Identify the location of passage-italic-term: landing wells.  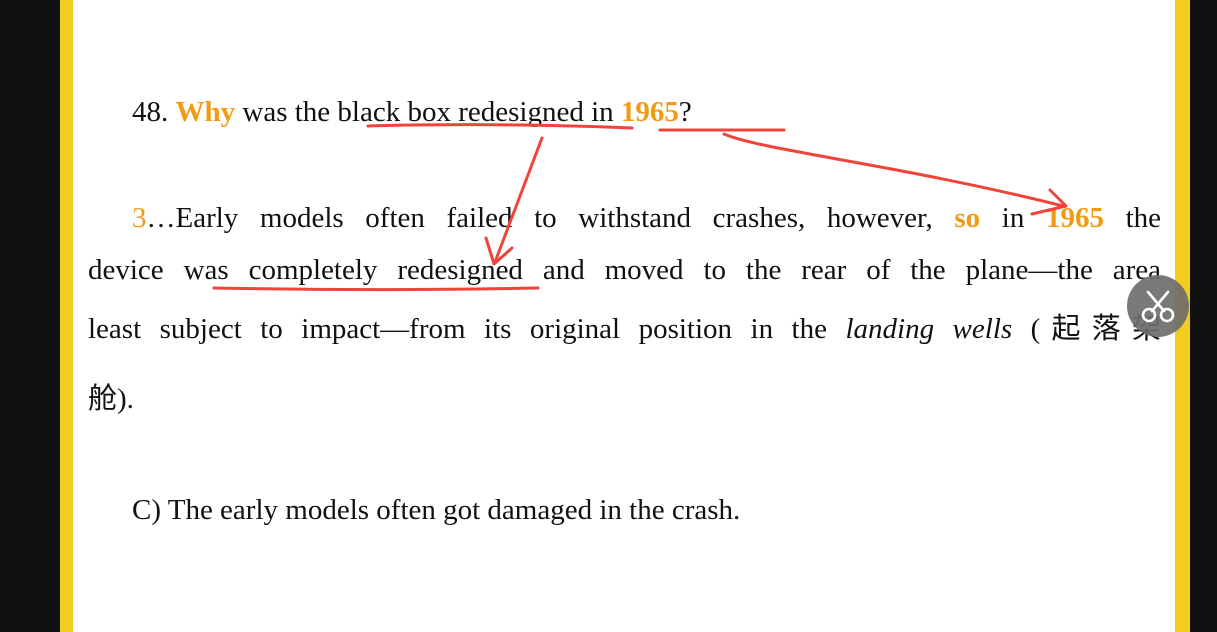
(929, 329).